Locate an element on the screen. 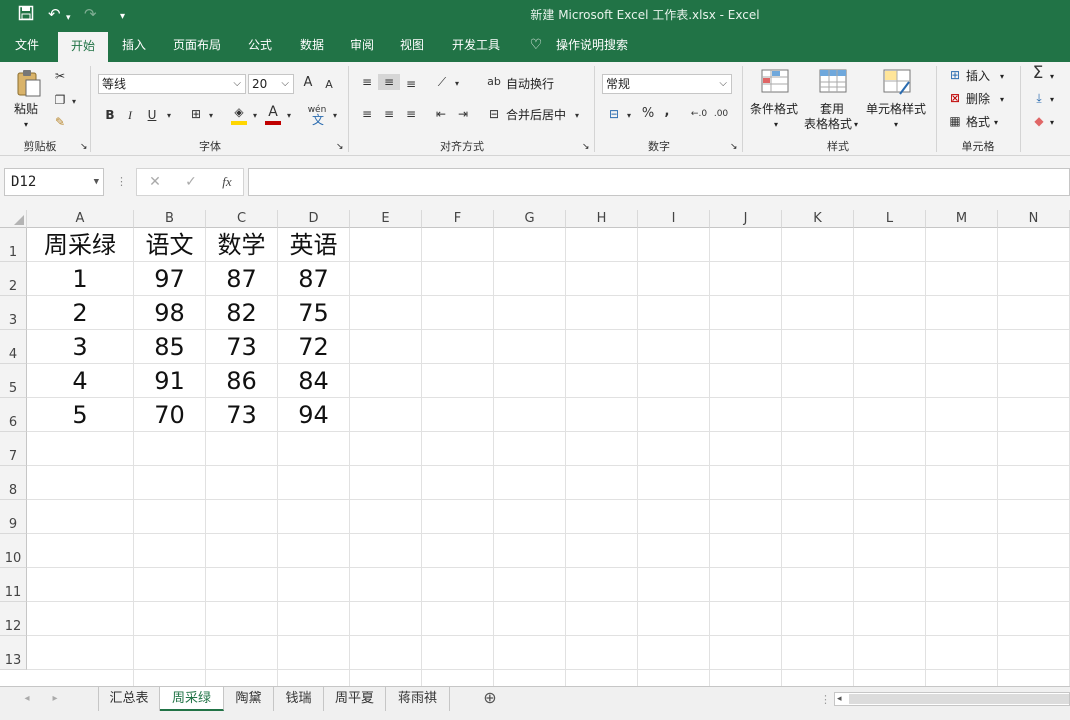  header-cell: 英语 is located at coordinates (314, 245).